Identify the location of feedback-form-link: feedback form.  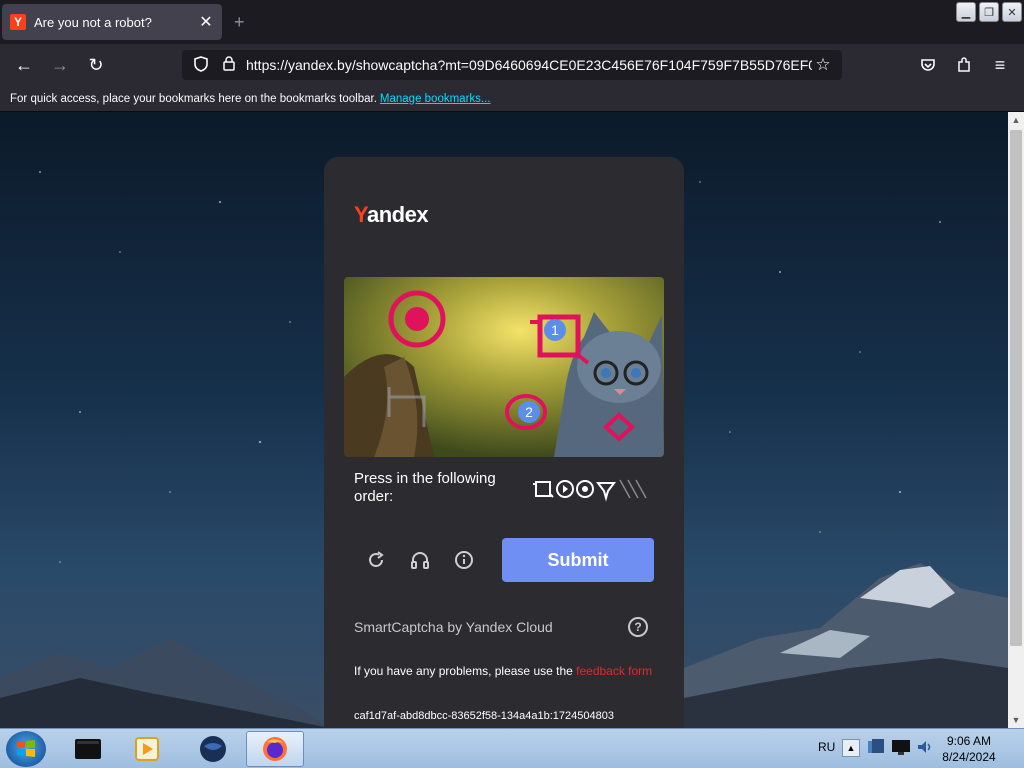
(614, 671).